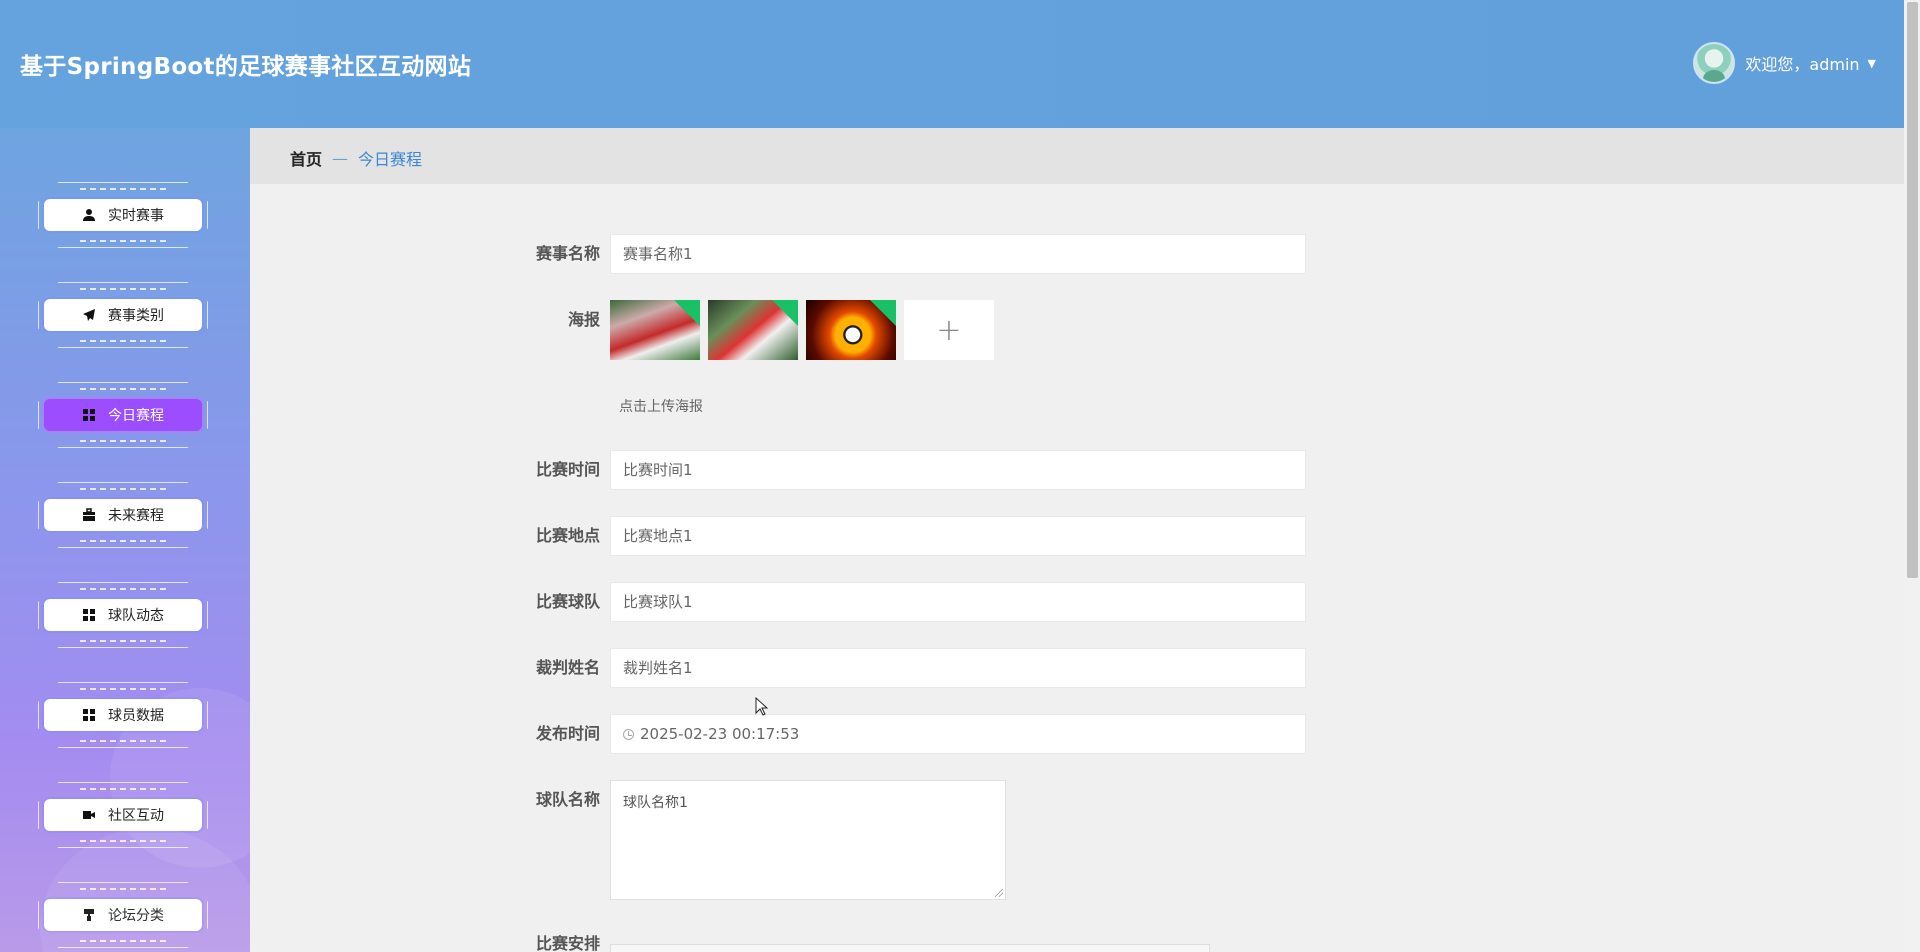  I want to click on form-row-match-team: 比赛球队 比赛球队1, so click(903, 602).